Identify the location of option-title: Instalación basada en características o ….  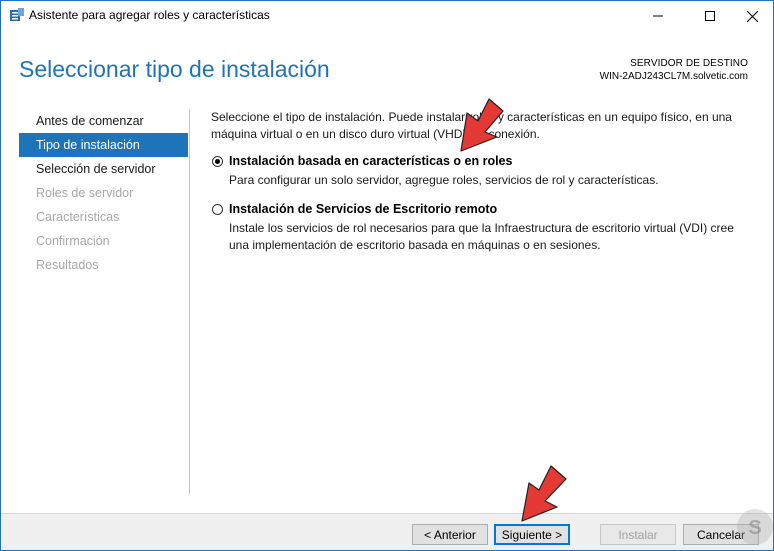
(370, 161).